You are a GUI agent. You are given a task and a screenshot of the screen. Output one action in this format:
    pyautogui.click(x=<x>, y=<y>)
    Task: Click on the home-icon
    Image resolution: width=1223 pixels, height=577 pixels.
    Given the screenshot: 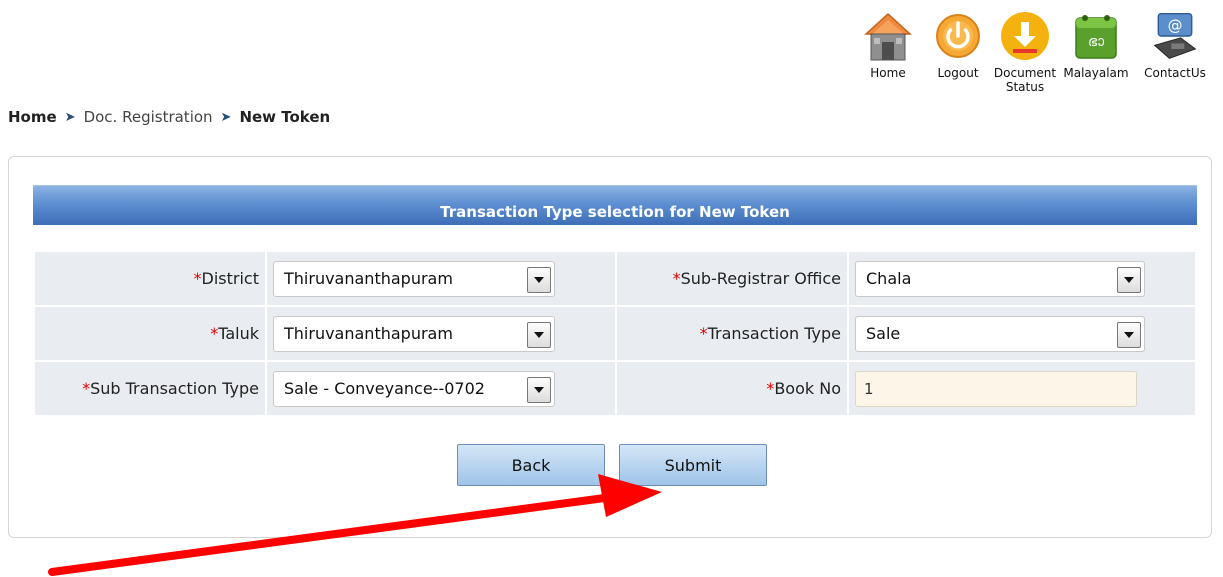 What is the action you would take?
    pyautogui.click(x=888, y=36)
    